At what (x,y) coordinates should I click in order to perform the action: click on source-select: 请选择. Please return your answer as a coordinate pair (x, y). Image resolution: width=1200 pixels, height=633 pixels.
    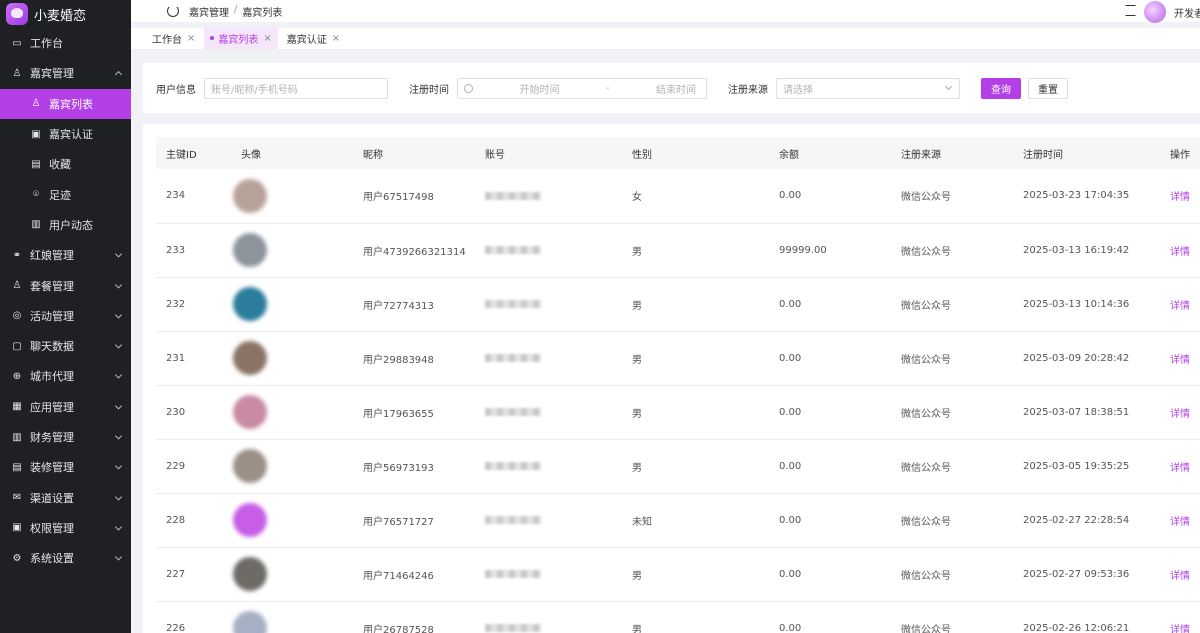
    Looking at the image, I should click on (868, 88).